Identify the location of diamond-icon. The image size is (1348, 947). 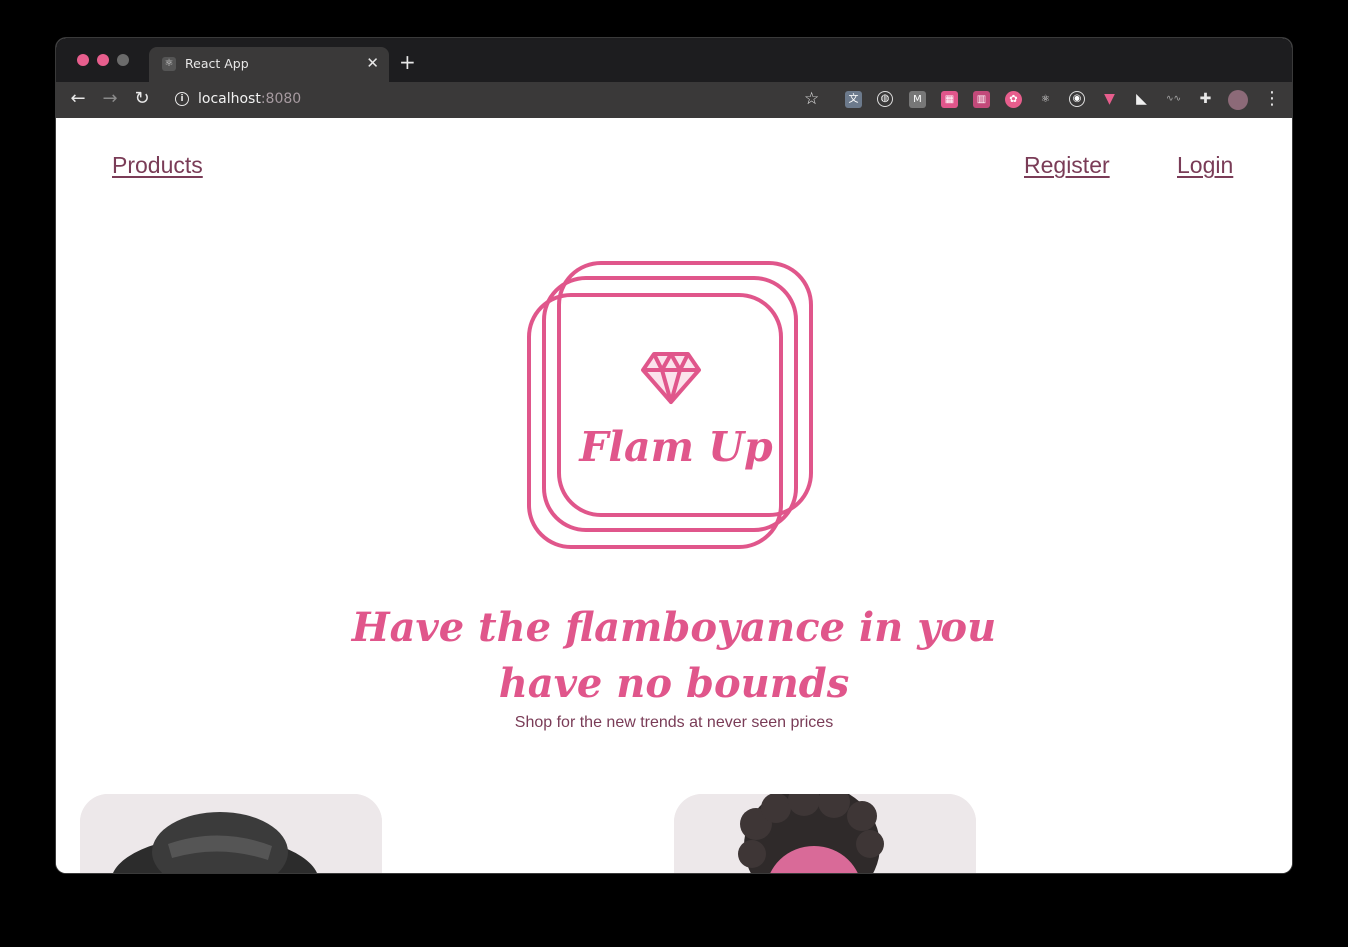
(671, 378).